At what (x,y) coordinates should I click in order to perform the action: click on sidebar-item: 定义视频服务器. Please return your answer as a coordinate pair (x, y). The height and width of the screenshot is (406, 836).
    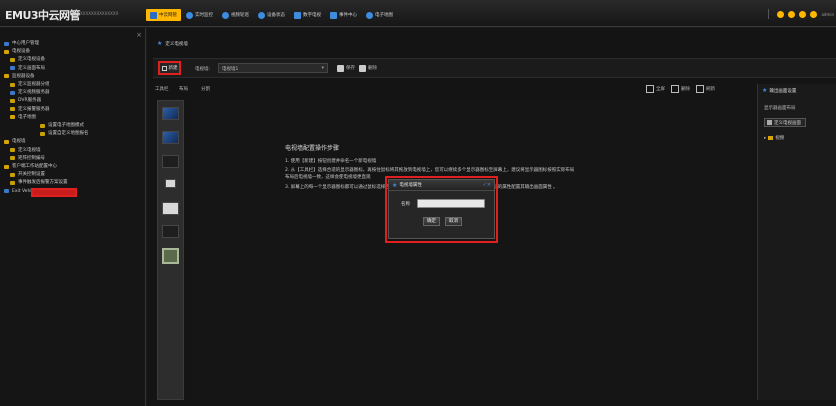
    Looking at the image, I should click on (30, 92).